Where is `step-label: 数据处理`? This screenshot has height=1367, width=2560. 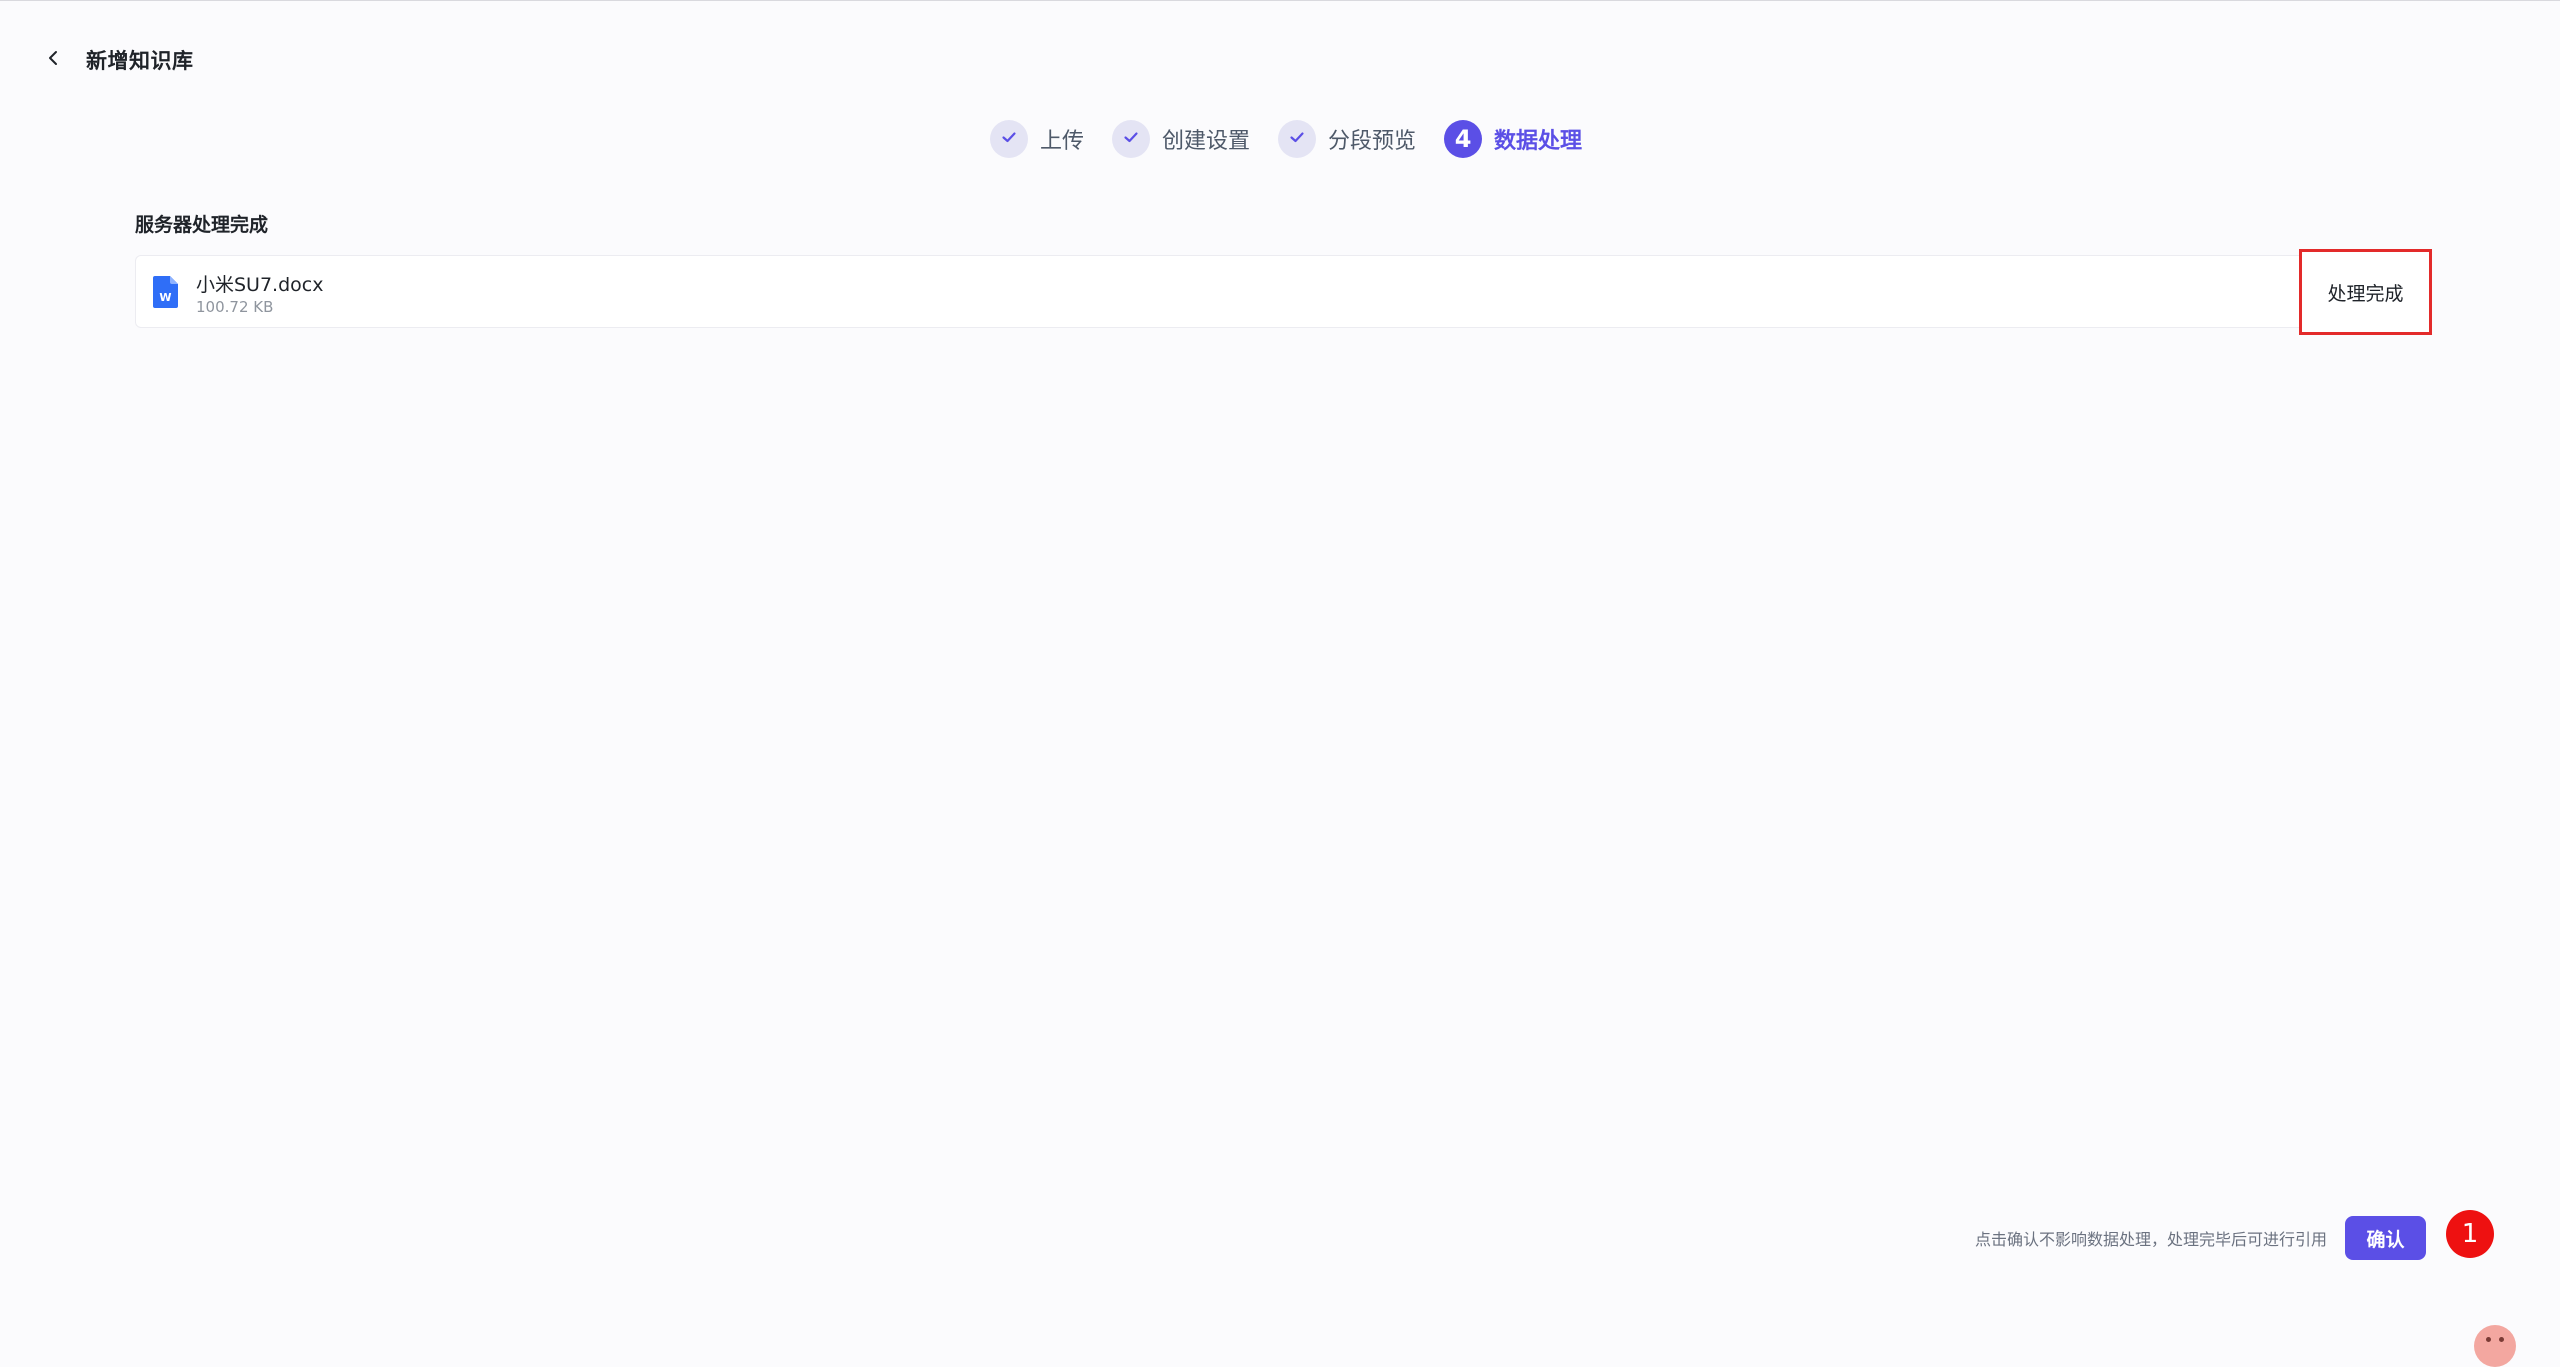 step-label: 数据处理 is located at coordinates (1538, 141).